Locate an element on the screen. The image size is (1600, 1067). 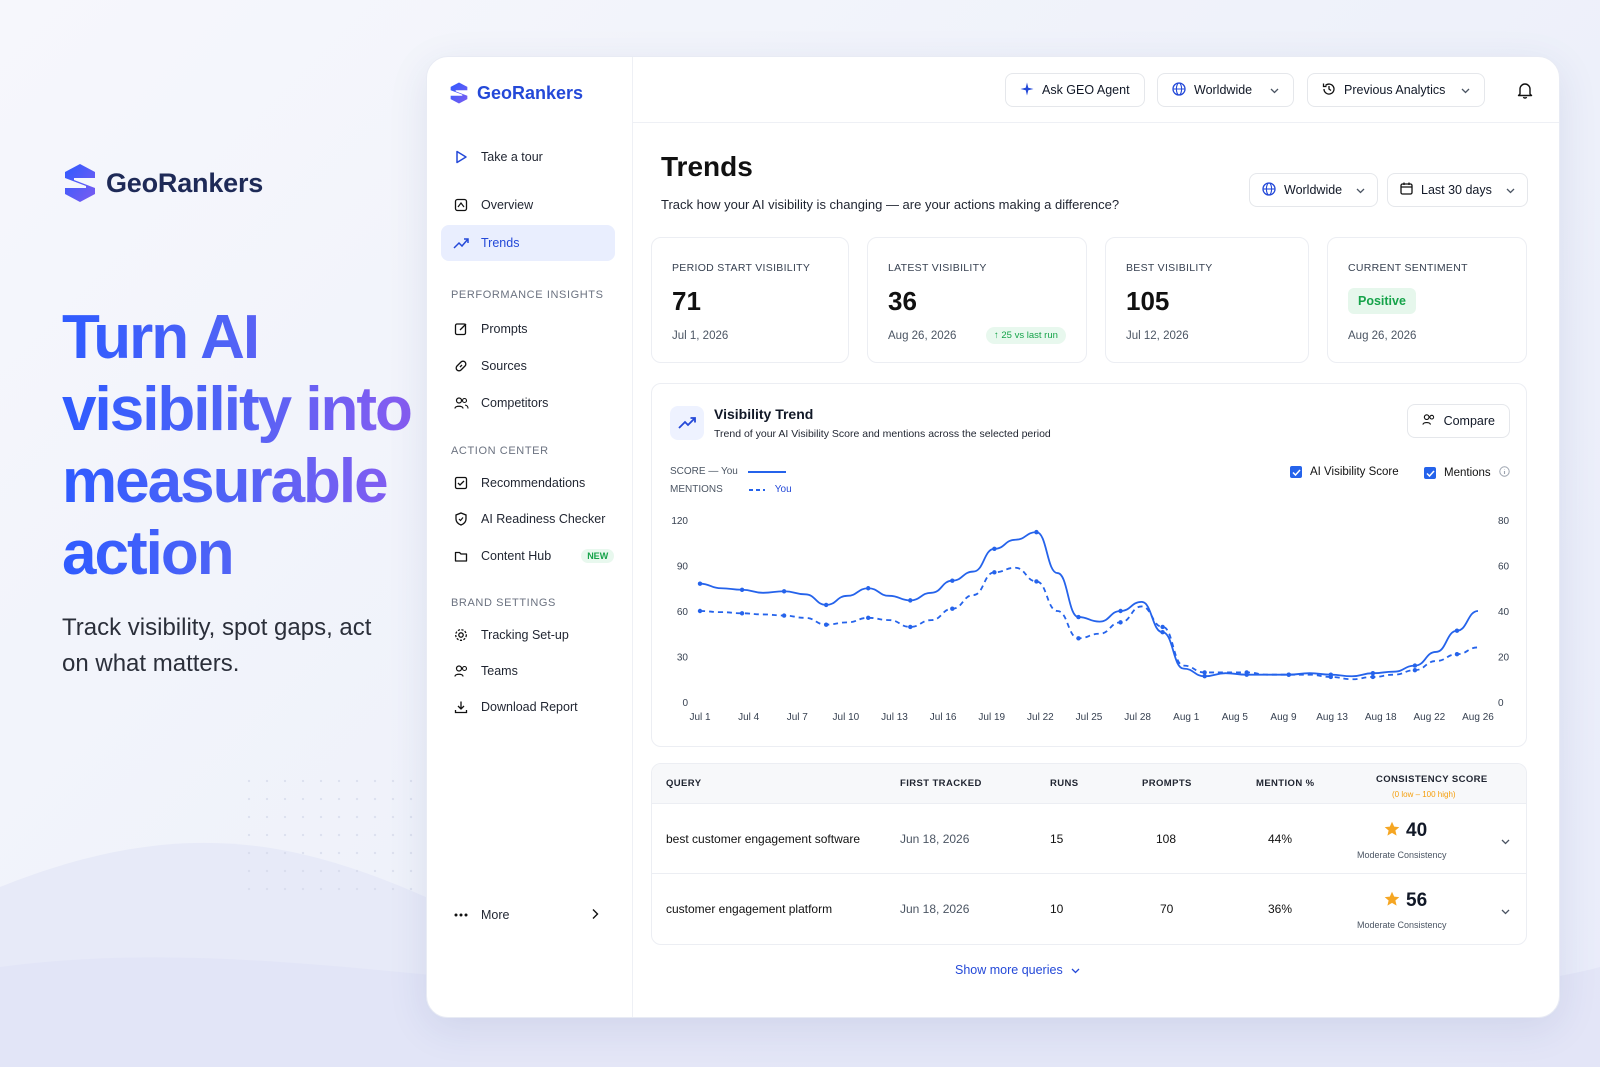
region-dropdown: Worldwide is located at coordinates (1226, 90).